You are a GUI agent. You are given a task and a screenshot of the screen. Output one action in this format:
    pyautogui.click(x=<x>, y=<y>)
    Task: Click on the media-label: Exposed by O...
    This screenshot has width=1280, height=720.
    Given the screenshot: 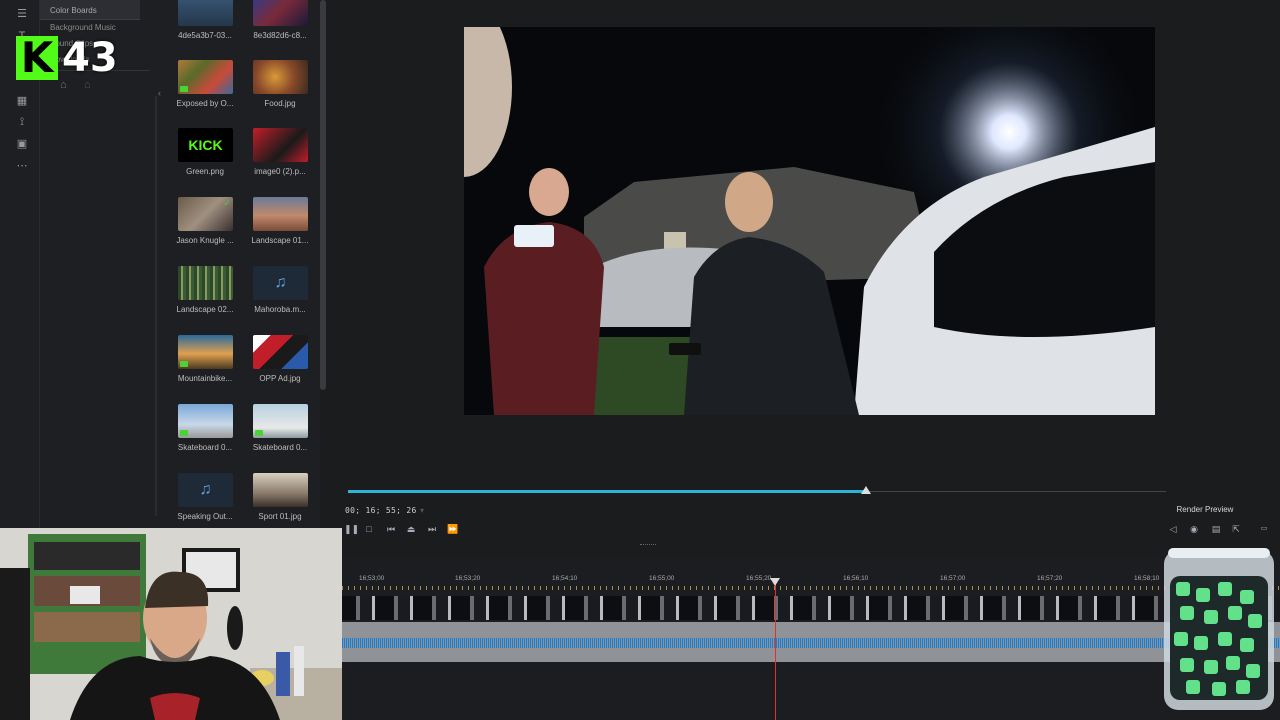 What is the action you would take?
    pyautogui.click(x=205, y=103)
    